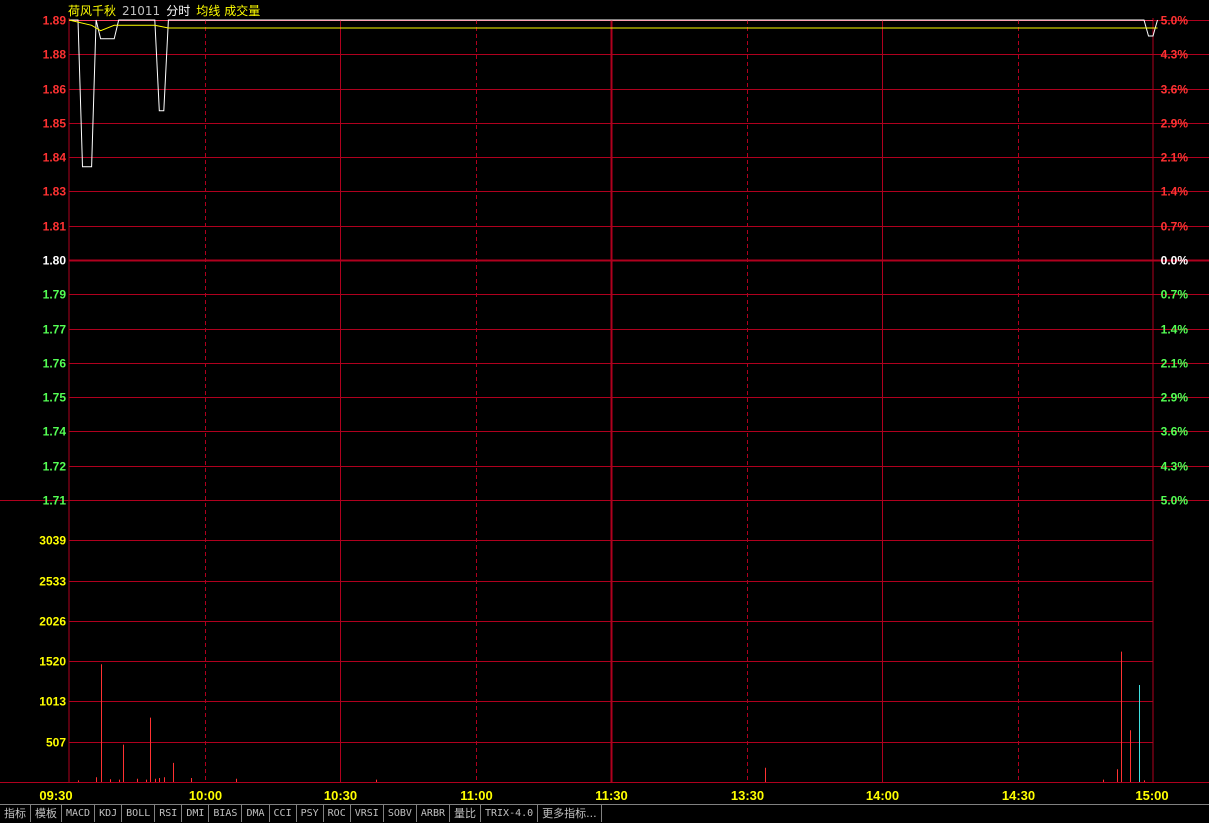 The width and height of the screenshot is (1209, 823). Describe the element at coordinates (205, 795) in the screenshot. I see `time-label: 10:00` at that location.